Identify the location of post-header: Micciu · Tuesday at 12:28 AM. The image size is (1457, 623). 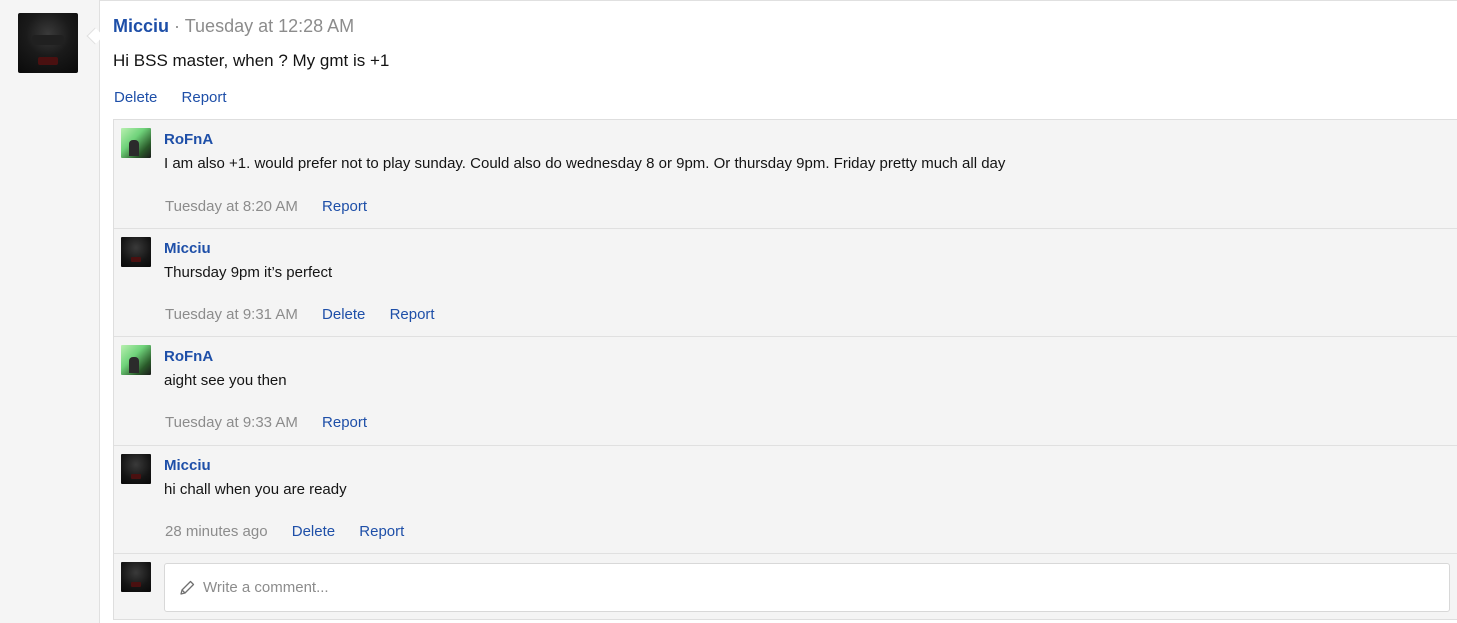
(233, 26).